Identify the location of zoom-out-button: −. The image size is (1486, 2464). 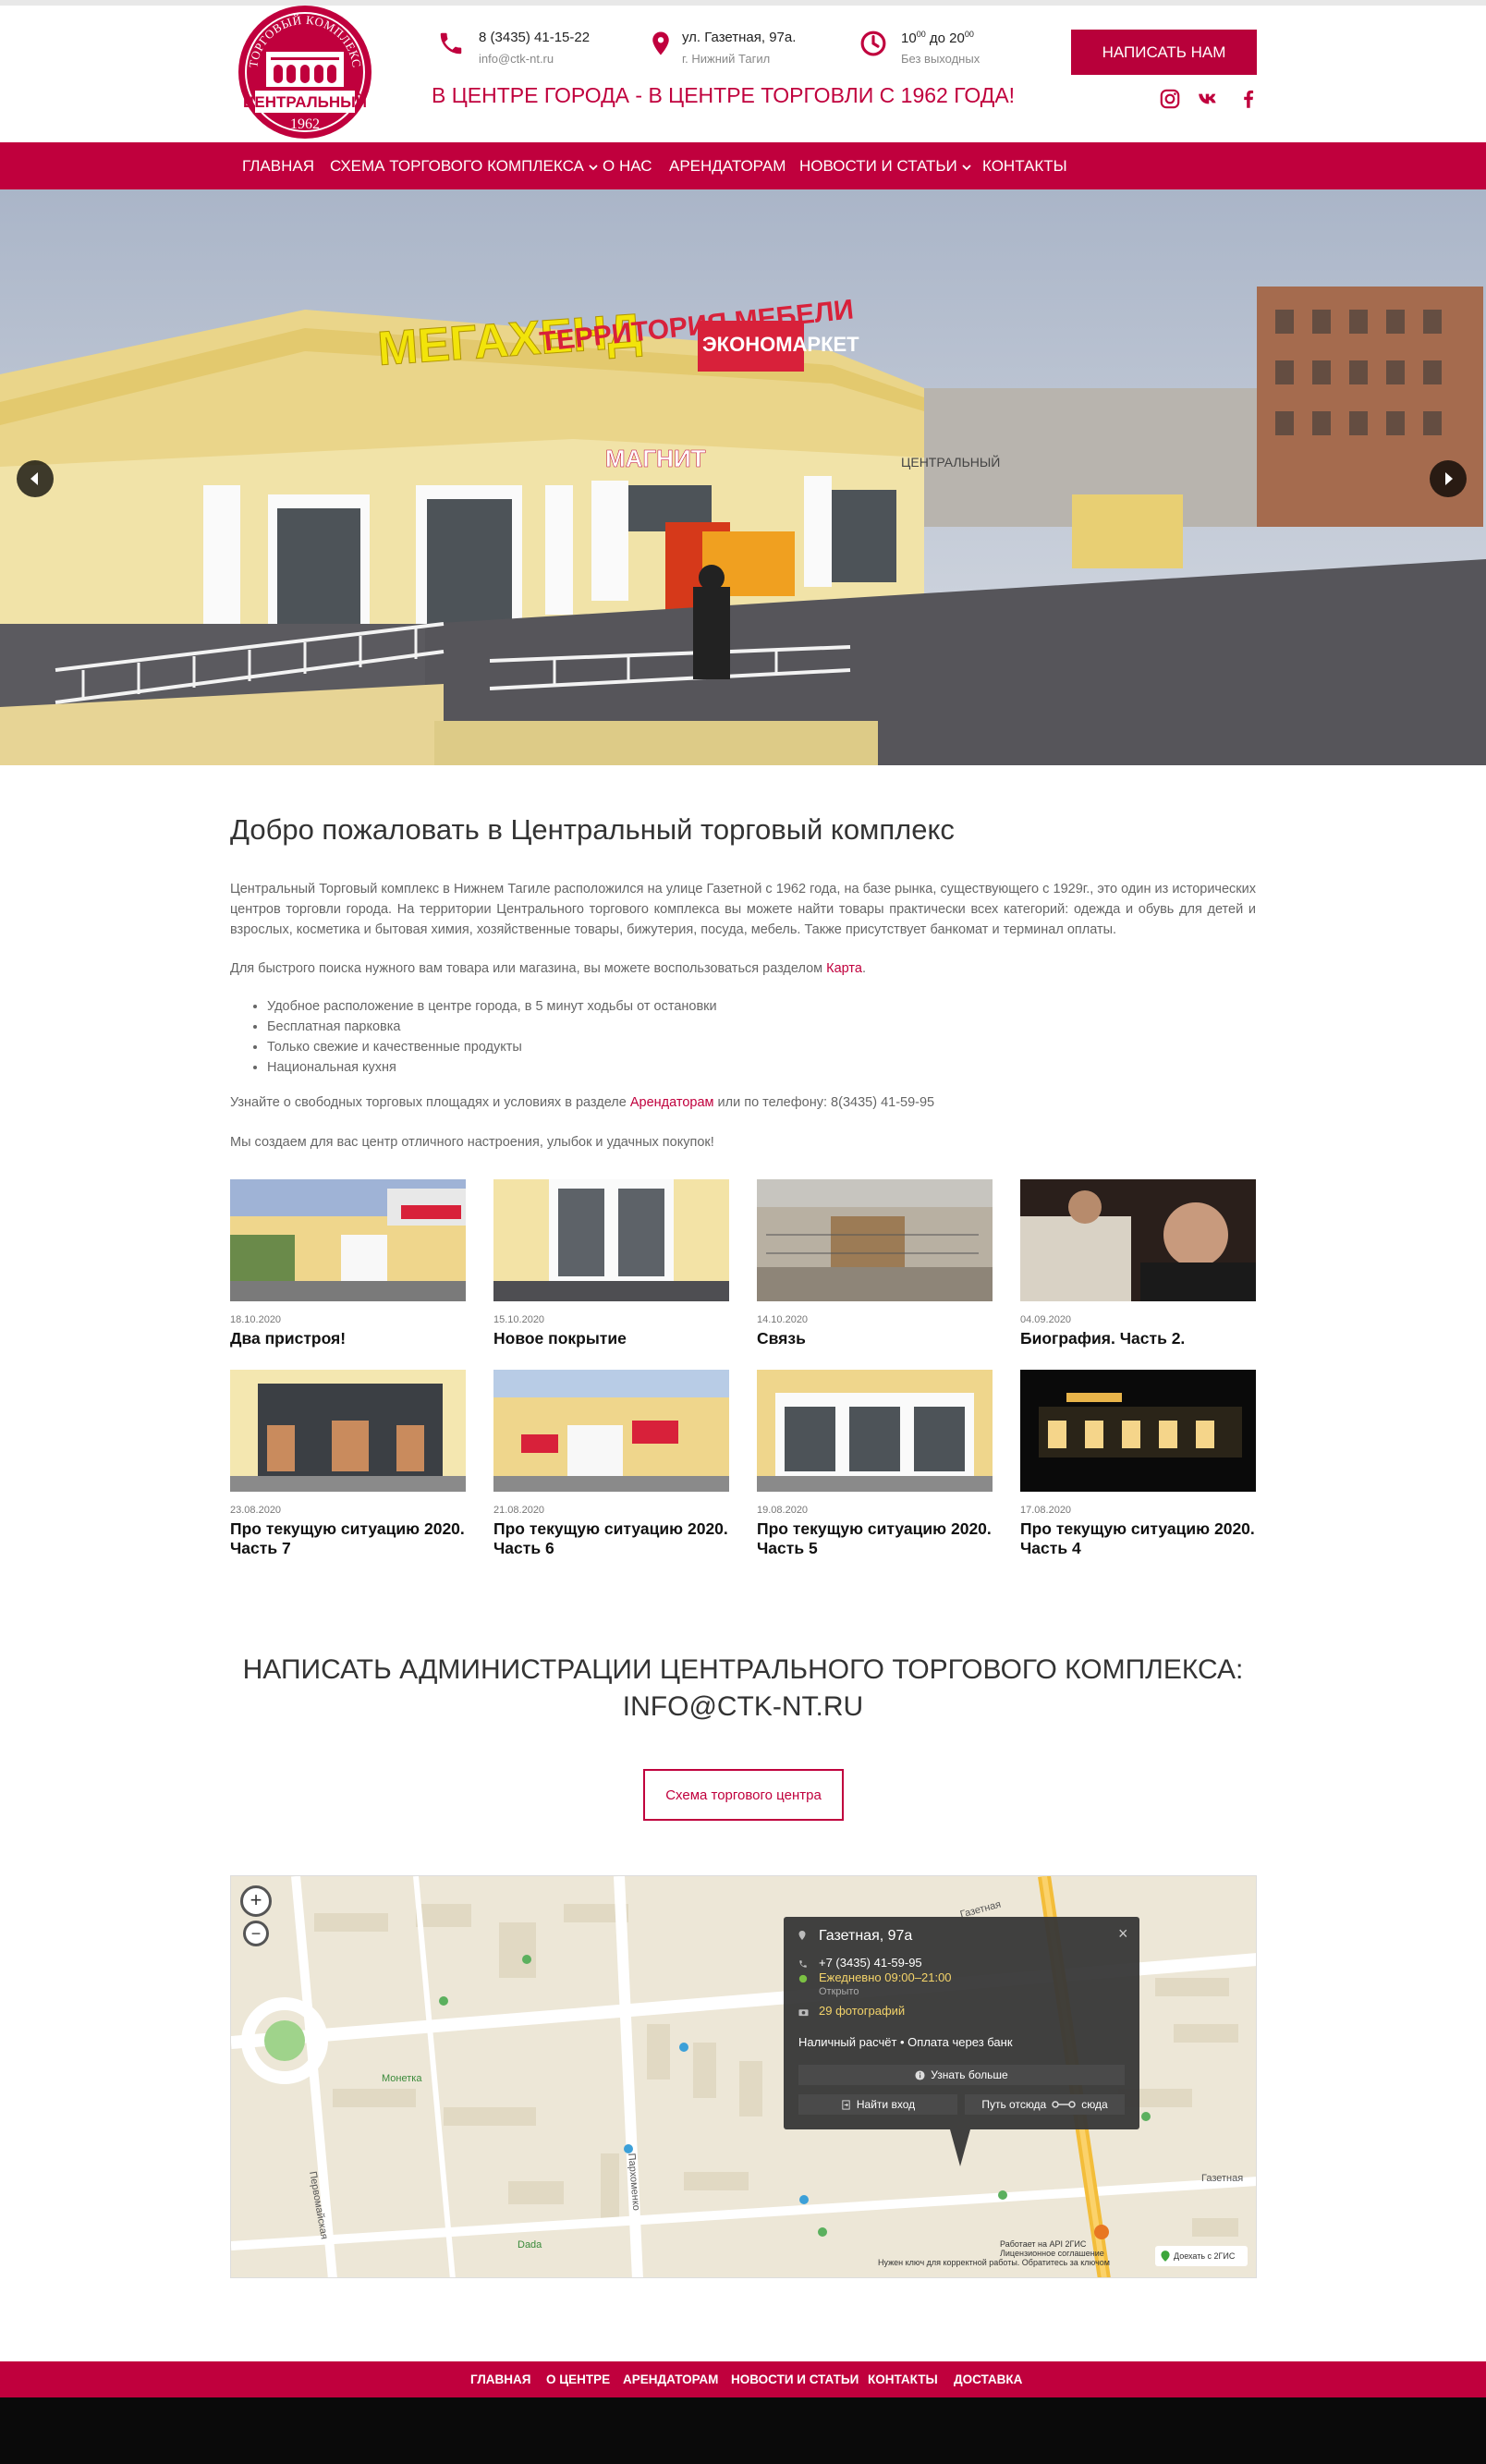
(256, 1933).